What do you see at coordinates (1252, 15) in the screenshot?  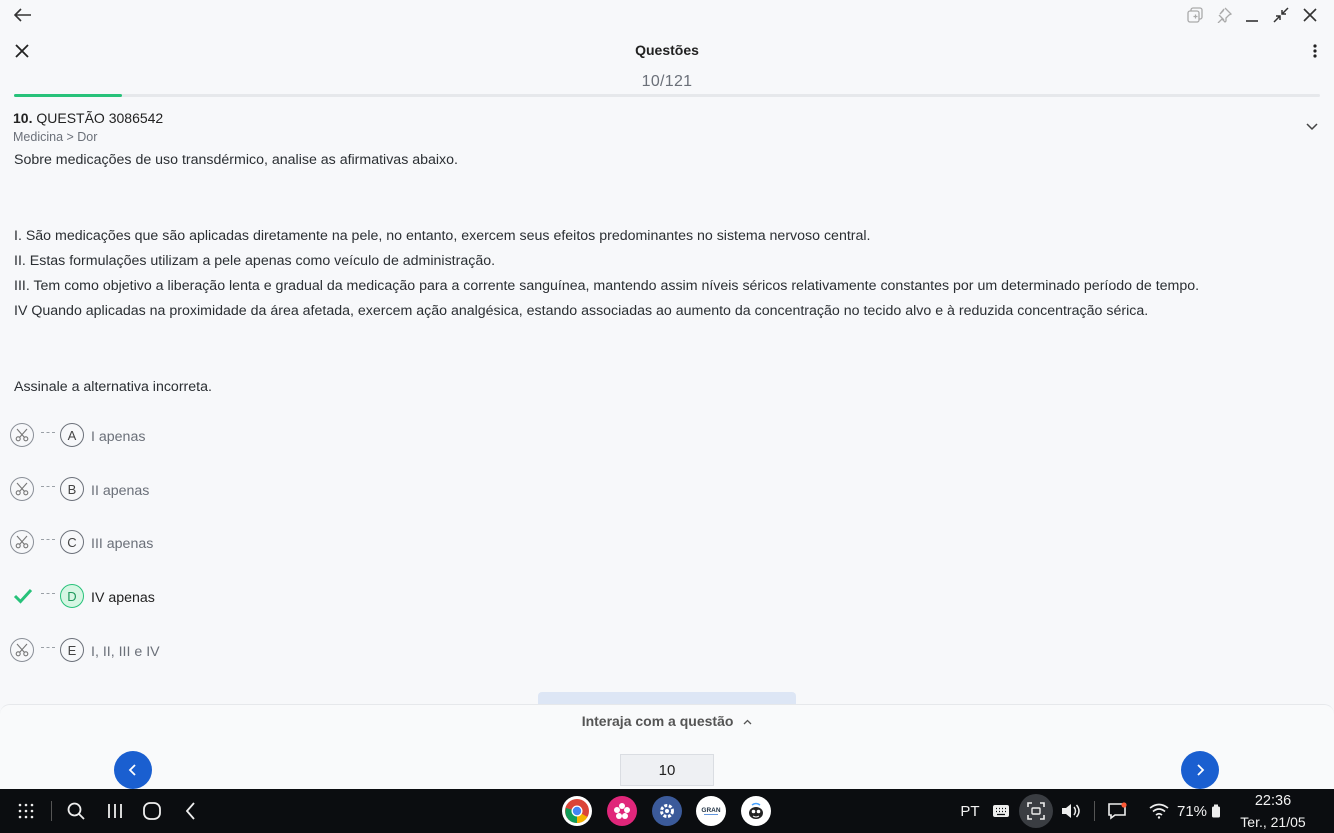 I see `minimize-icon` at bounding box center [1252, 15].